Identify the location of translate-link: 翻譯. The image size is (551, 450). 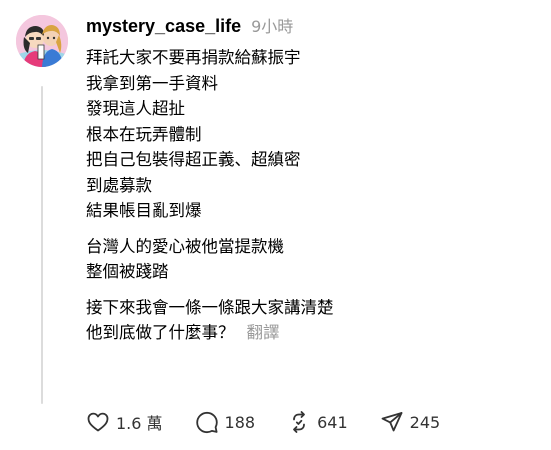
(263, 332).